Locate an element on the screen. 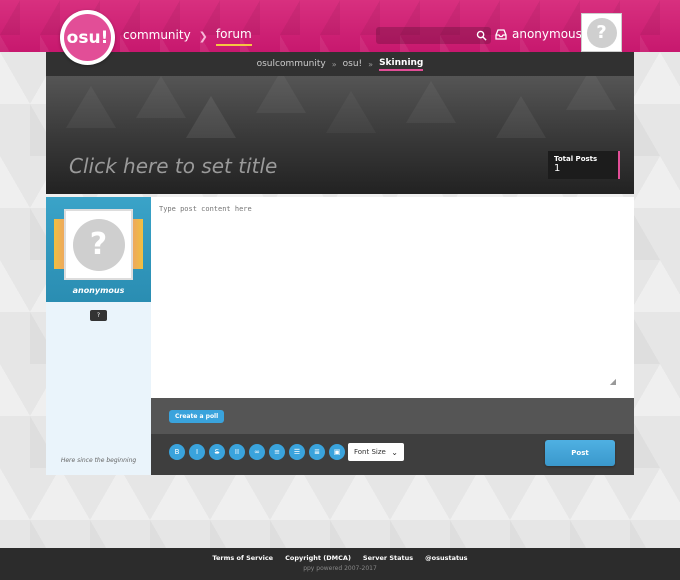  footer-link-status: Server Status is located at coordinates (388, 558).